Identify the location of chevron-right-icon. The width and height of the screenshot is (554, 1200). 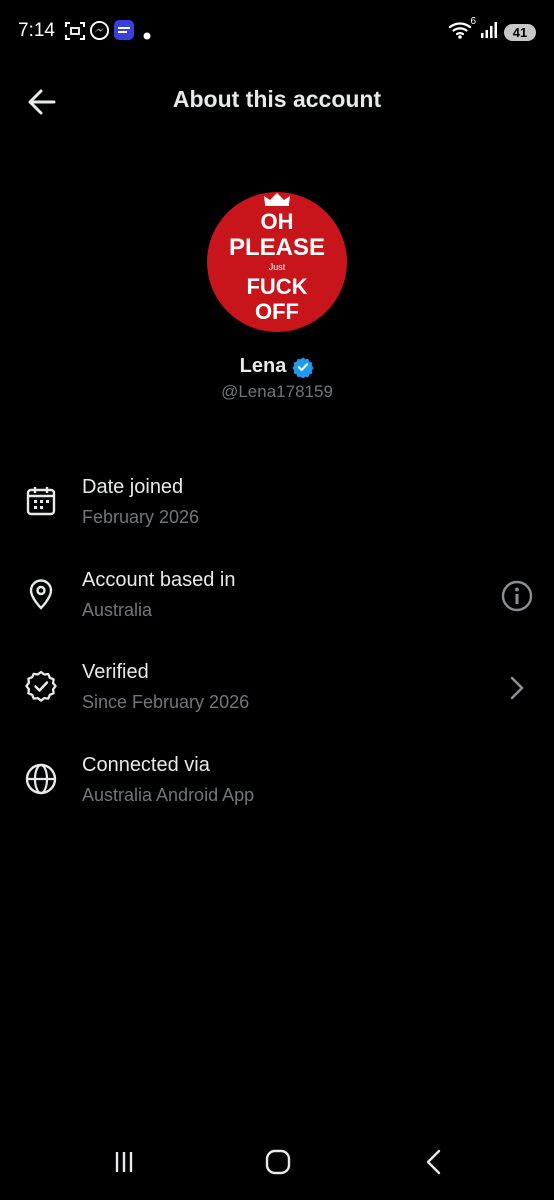
(517, 688).